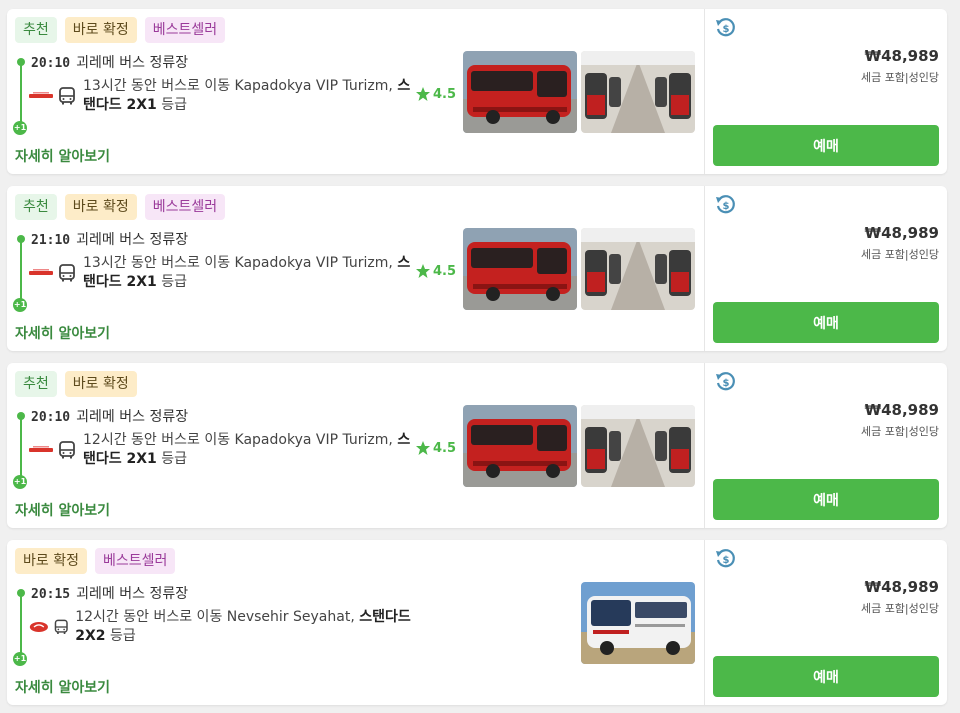  Describe the element at coordinates (76, 384) in the screenshot. I see `badge-row: 추천 바로 확정` at that location.